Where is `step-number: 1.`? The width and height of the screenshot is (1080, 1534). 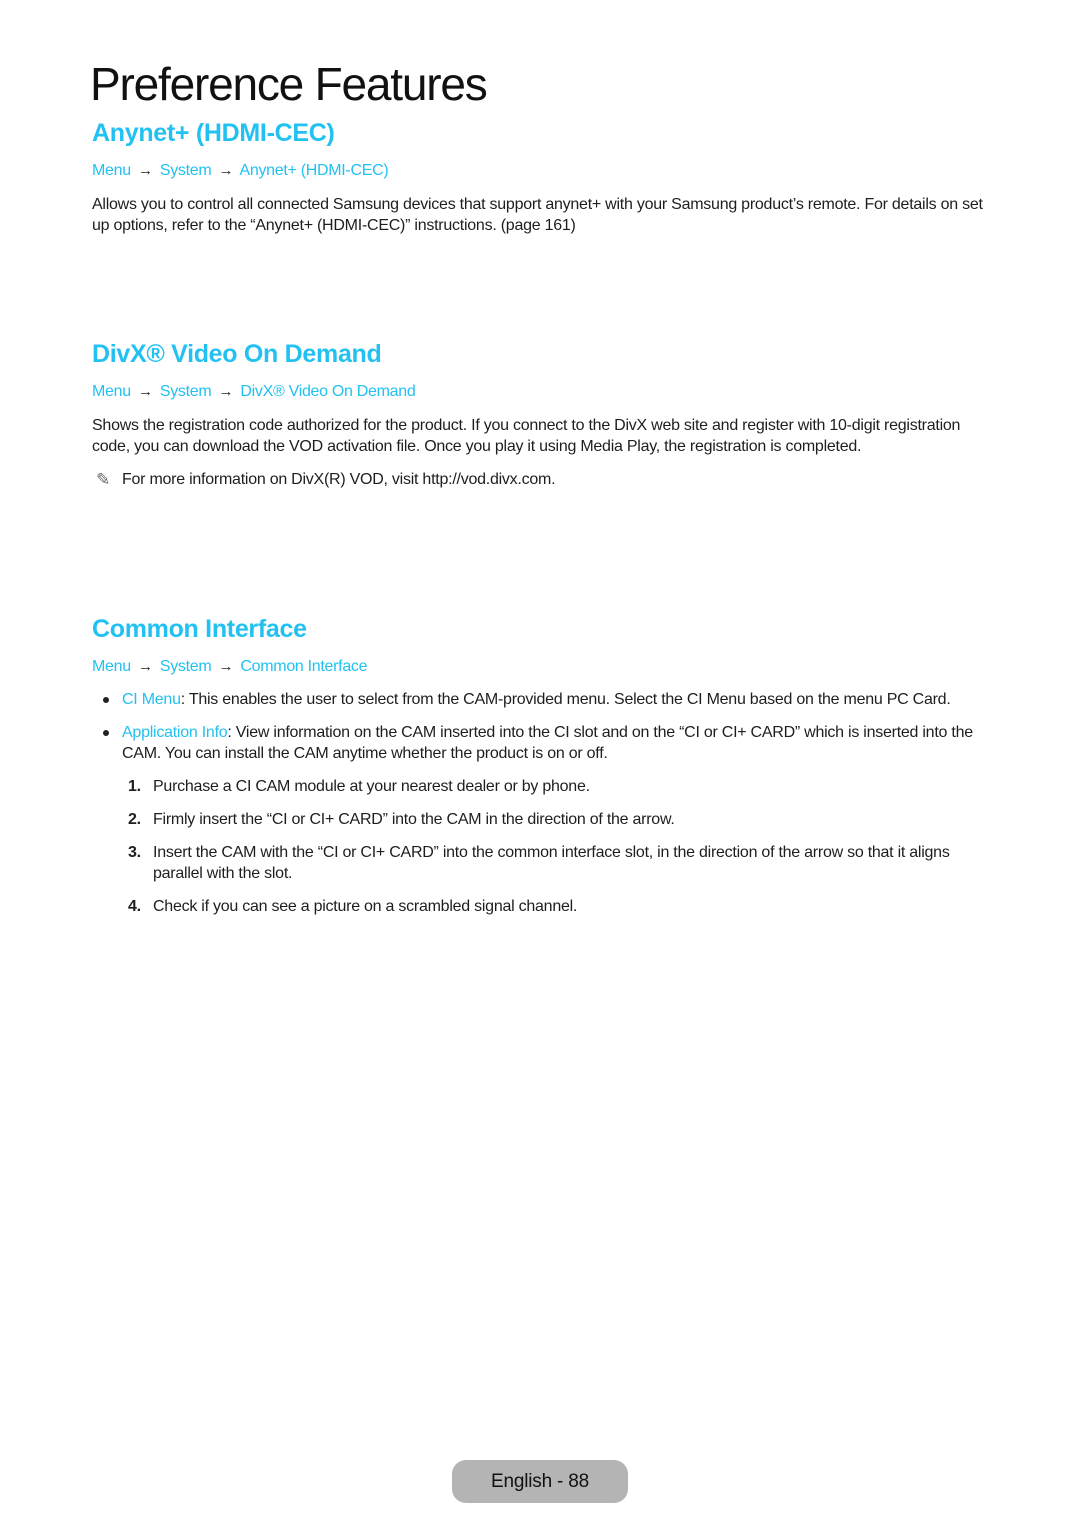
step-number: 1. is located at coordinates (134, 786).